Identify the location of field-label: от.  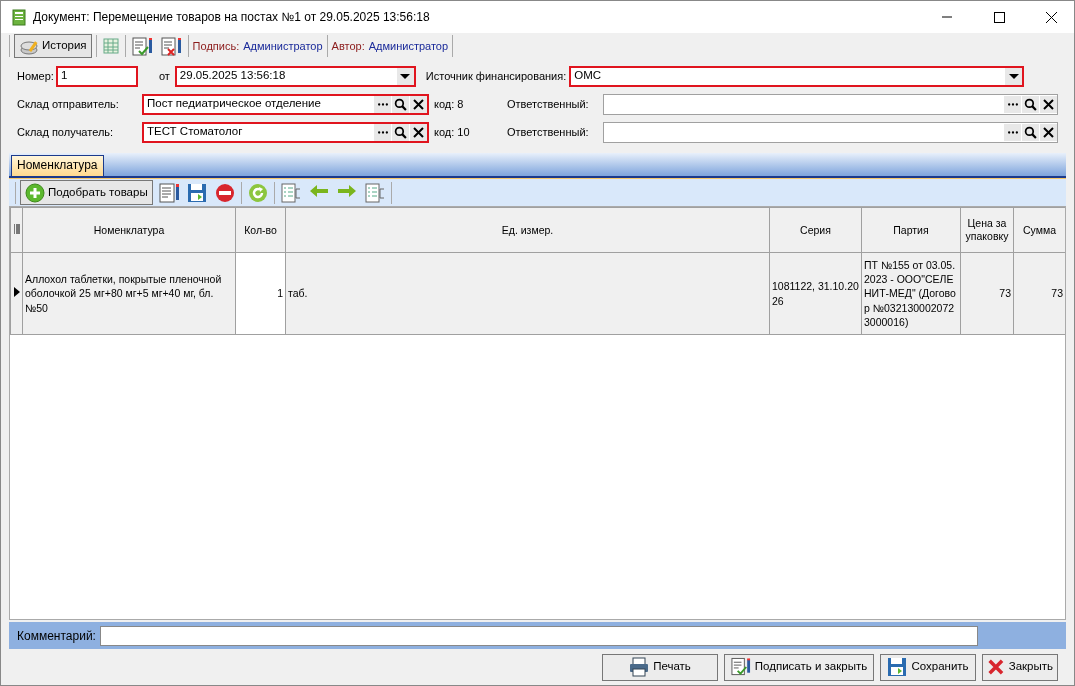
(164, 76).